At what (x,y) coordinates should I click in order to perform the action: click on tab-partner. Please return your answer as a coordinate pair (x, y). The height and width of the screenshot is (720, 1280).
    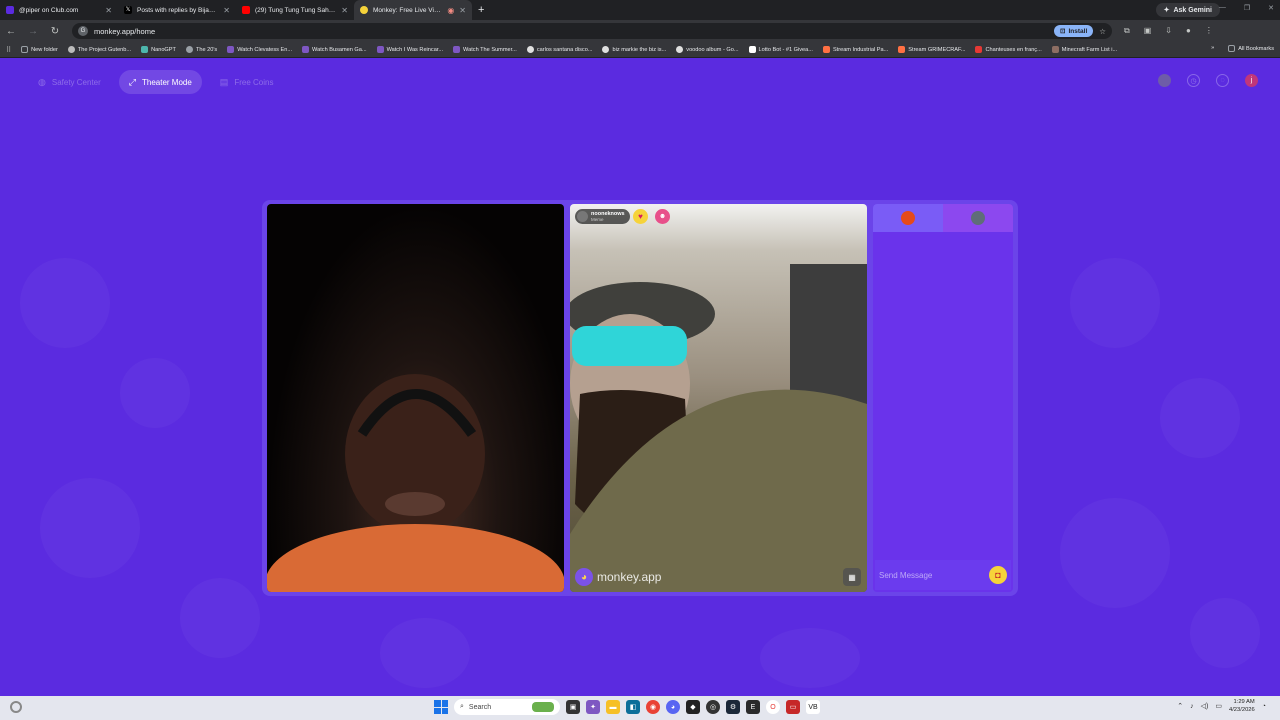
    Looking at the image, I should click on (978, 218).